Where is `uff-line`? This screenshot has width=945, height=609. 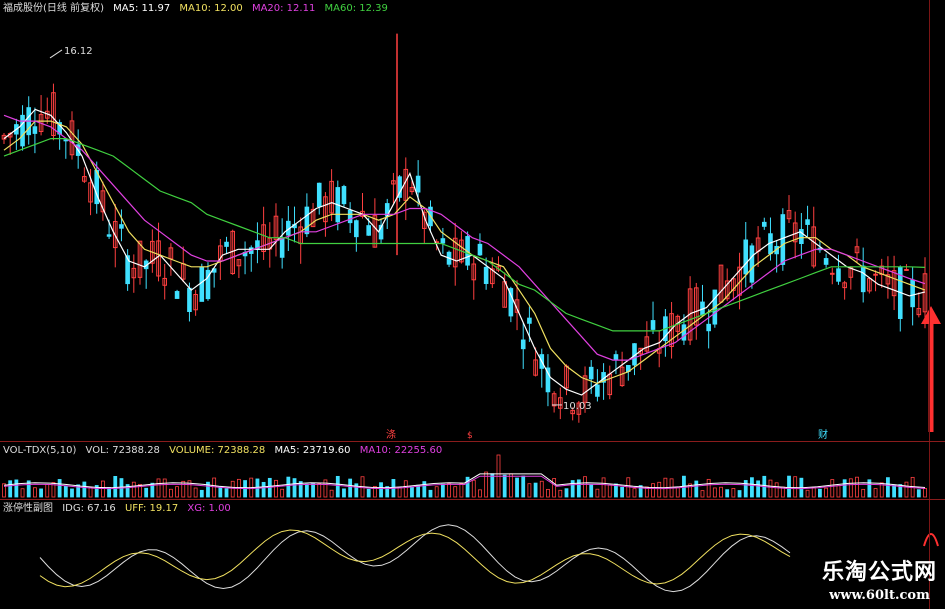 uff-line is located at coordinates (415, 558).